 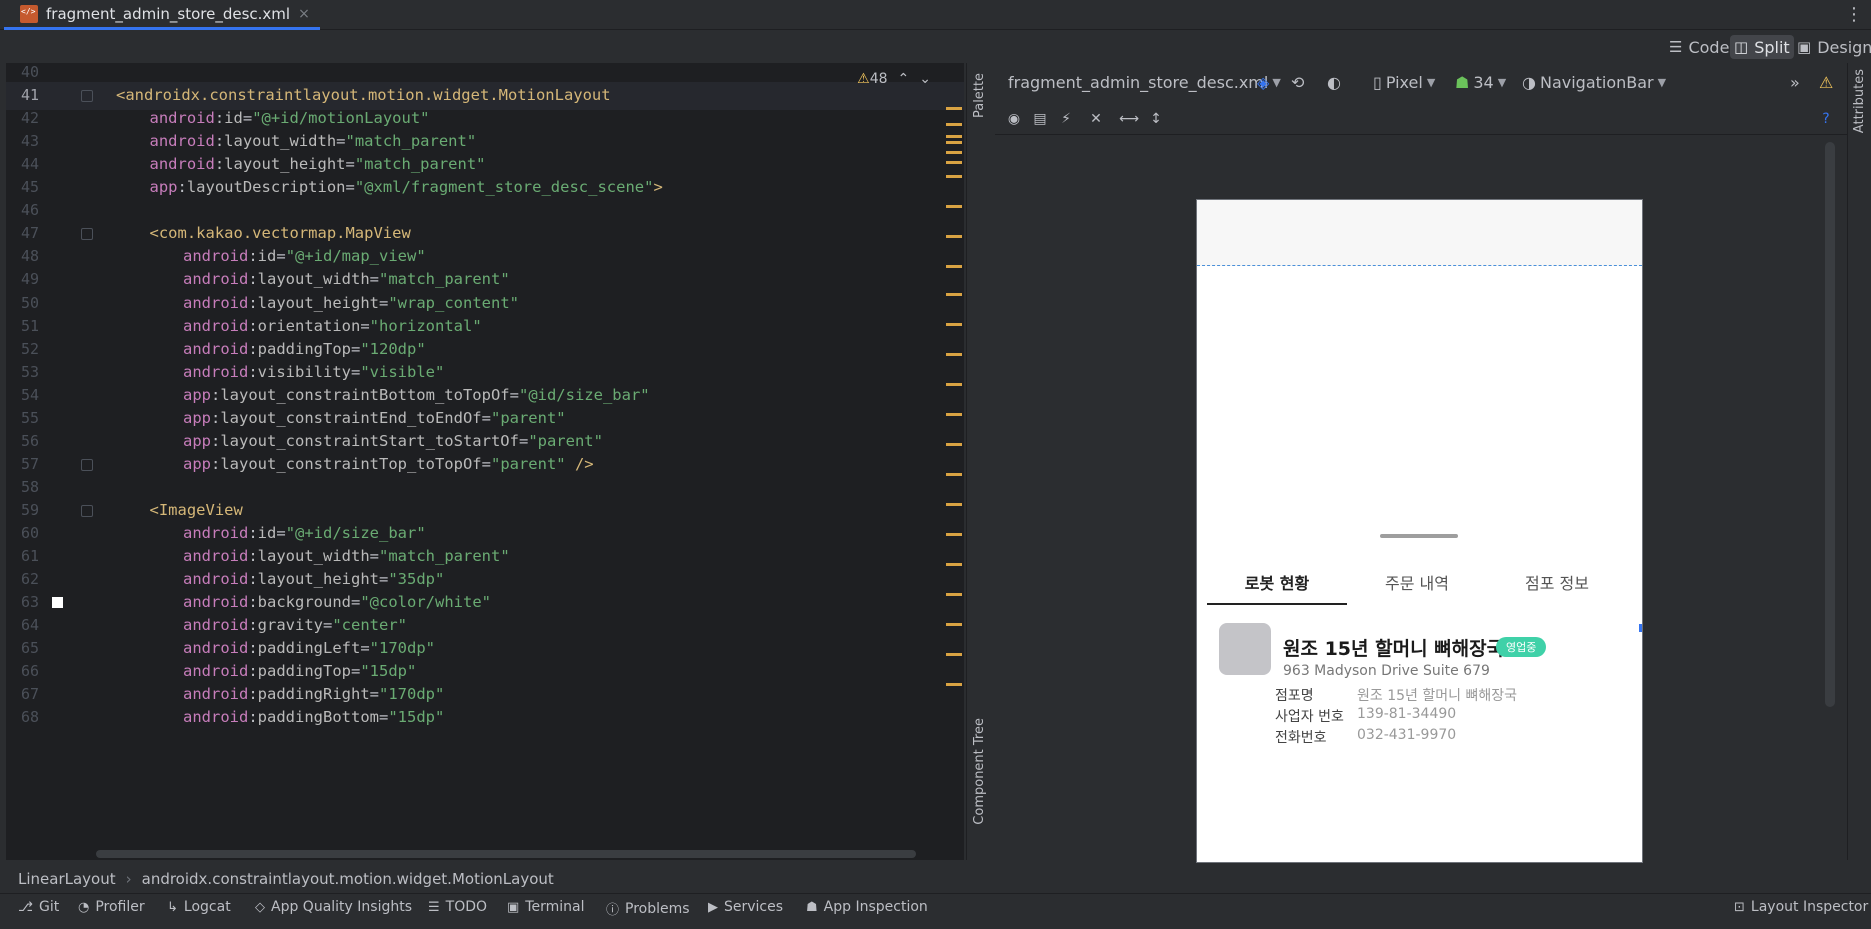 I want to click on tool-layout-inspector: ⊡ Layout Inspector, so click(x=1801, y=907).